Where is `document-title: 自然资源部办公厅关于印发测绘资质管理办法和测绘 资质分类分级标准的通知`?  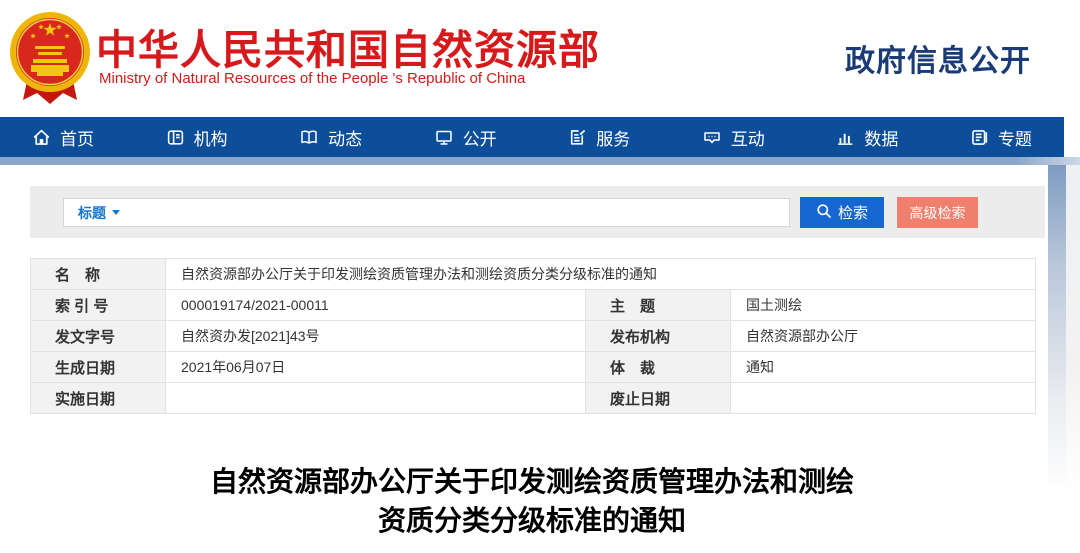
document-title: 自然资源部办公厅关于印发测绘资质管理办法和测绘 资质分类分级标准的通知 is located at coordinates (532, 501).